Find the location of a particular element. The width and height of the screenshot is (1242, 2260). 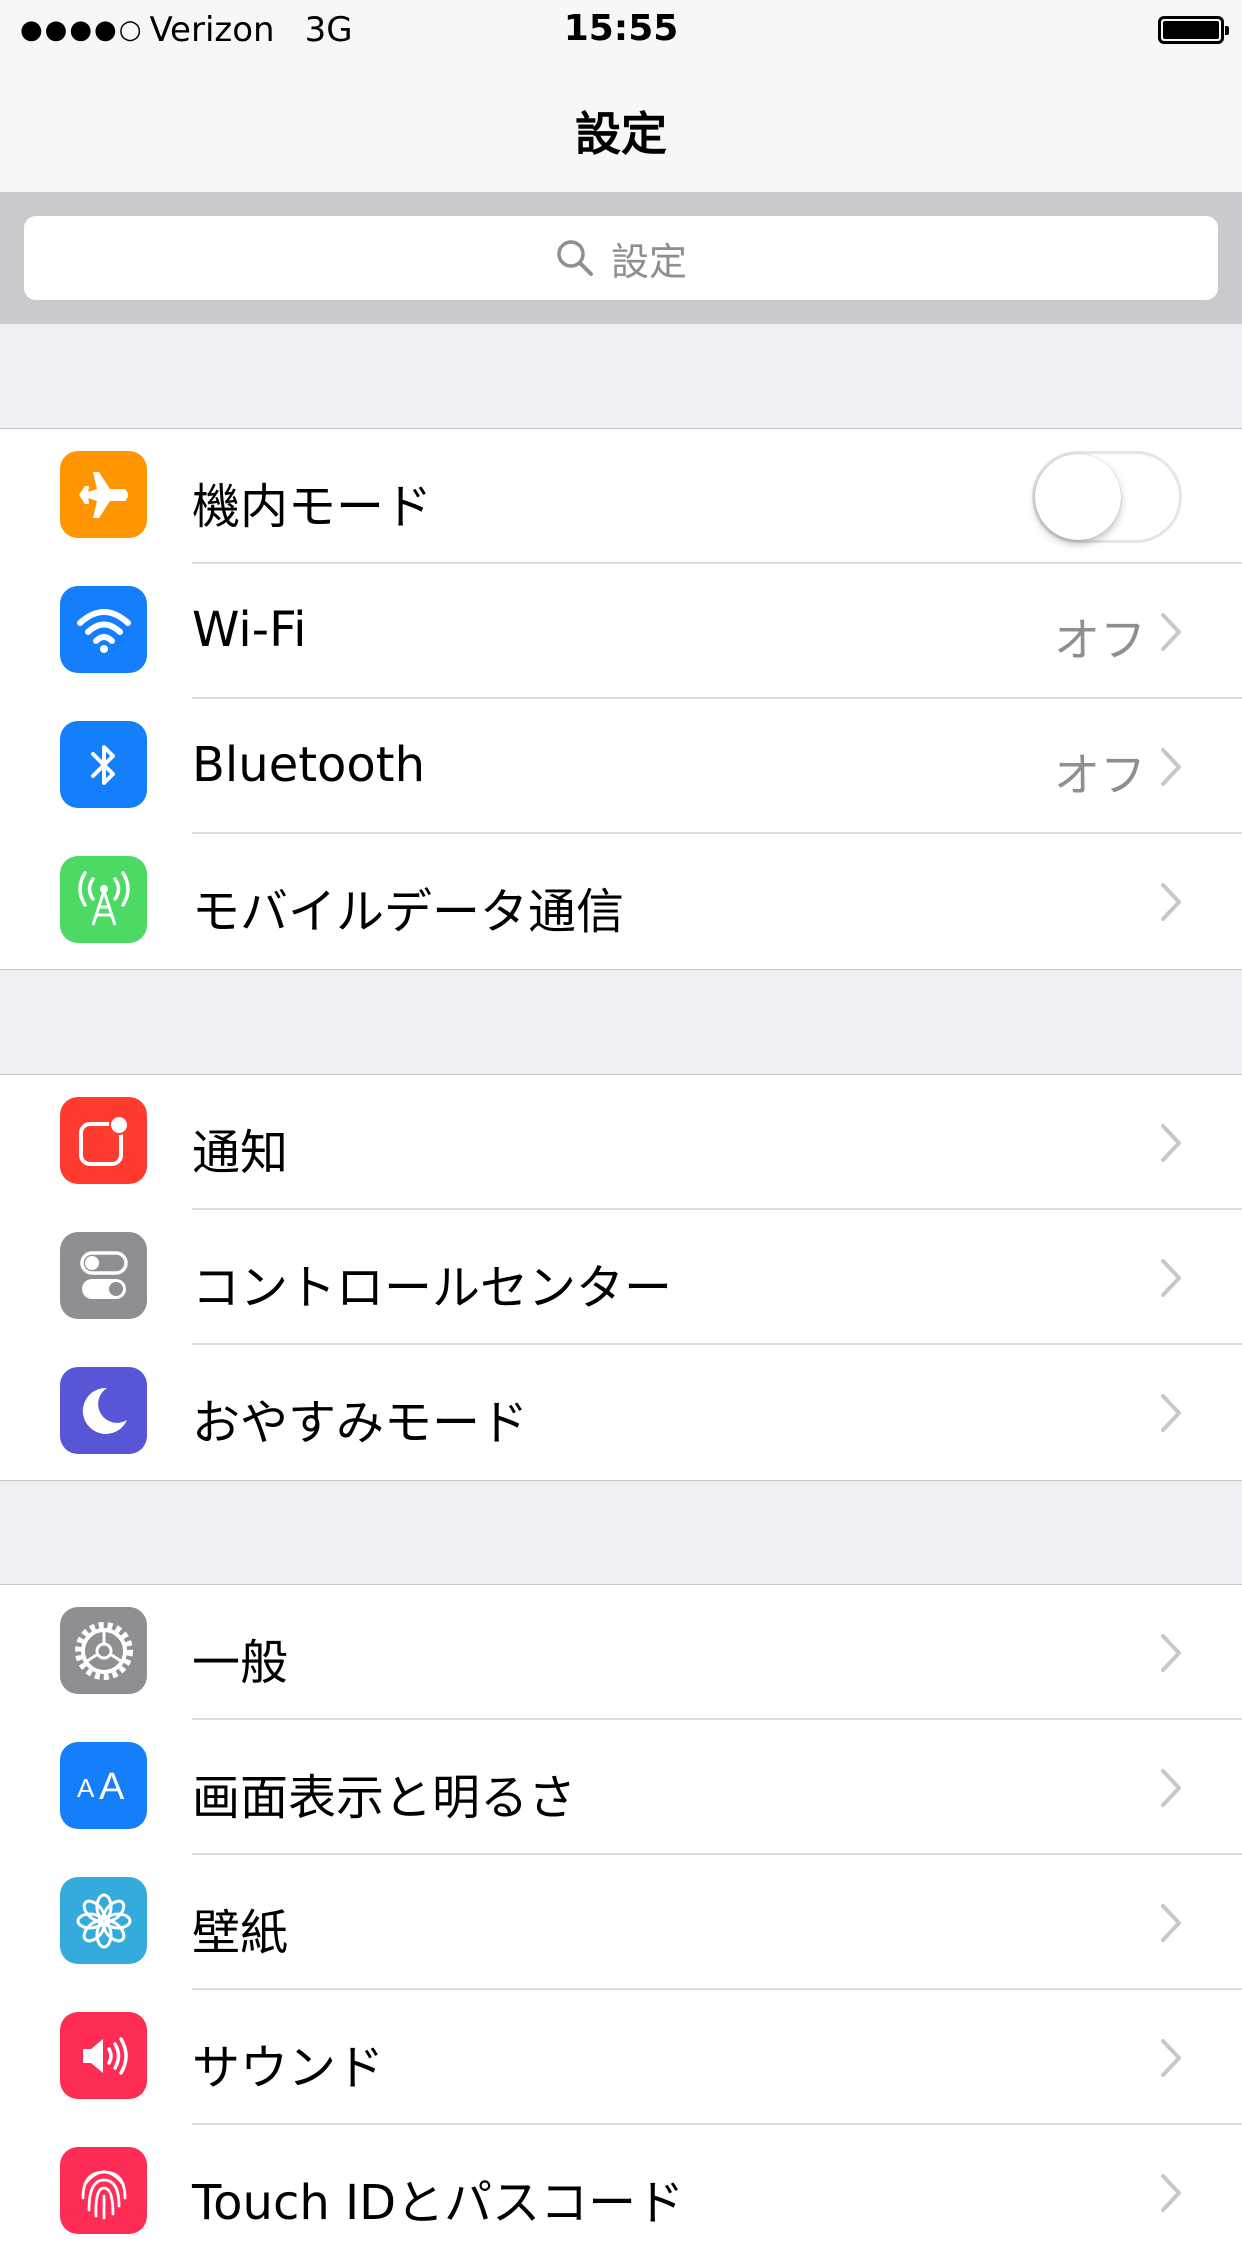

cellular-icon is located at coordinates (103, 899).